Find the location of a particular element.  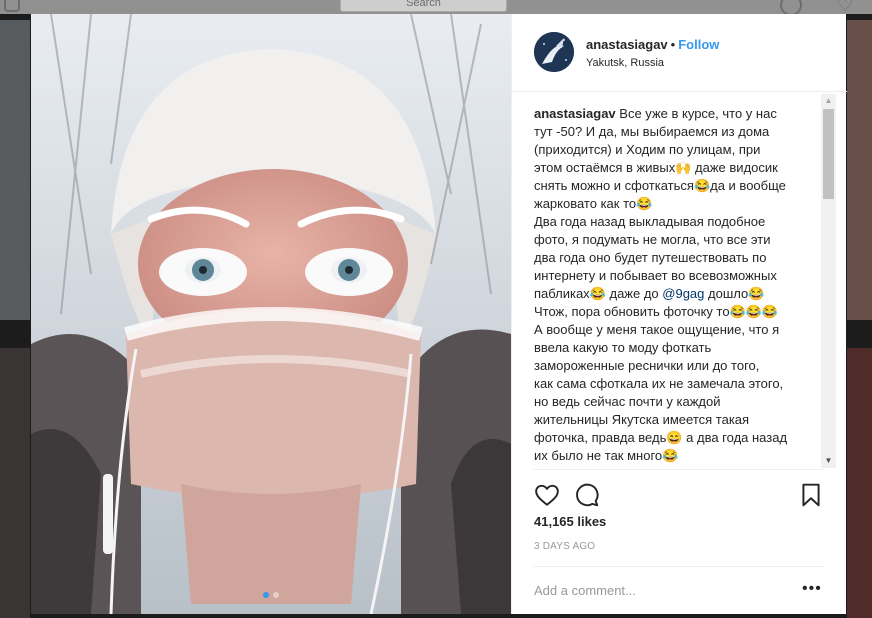

caption-line: замороженные реснички или до того, is located at coordinates (647, 365).